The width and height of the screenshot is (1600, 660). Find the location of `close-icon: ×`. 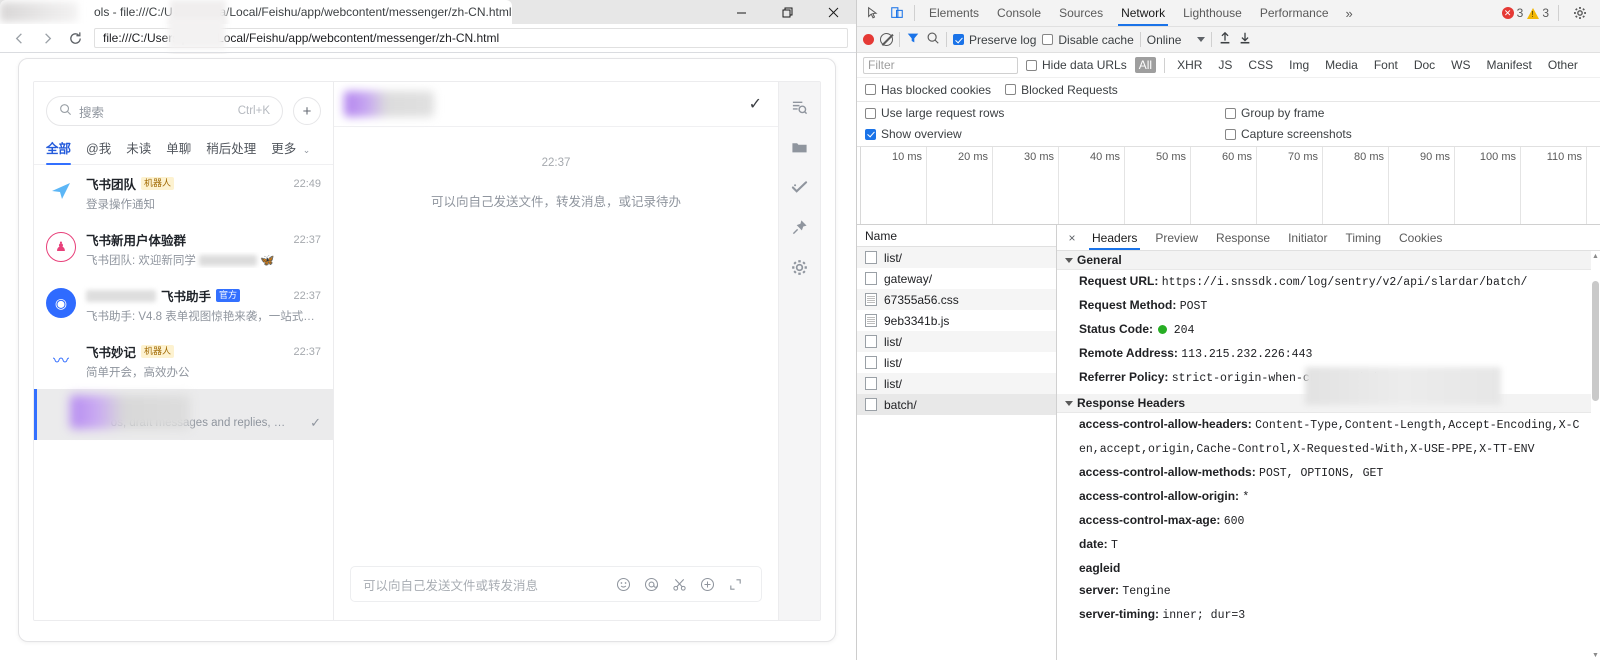

close-icon: × is located at coordinates (1072, 238).